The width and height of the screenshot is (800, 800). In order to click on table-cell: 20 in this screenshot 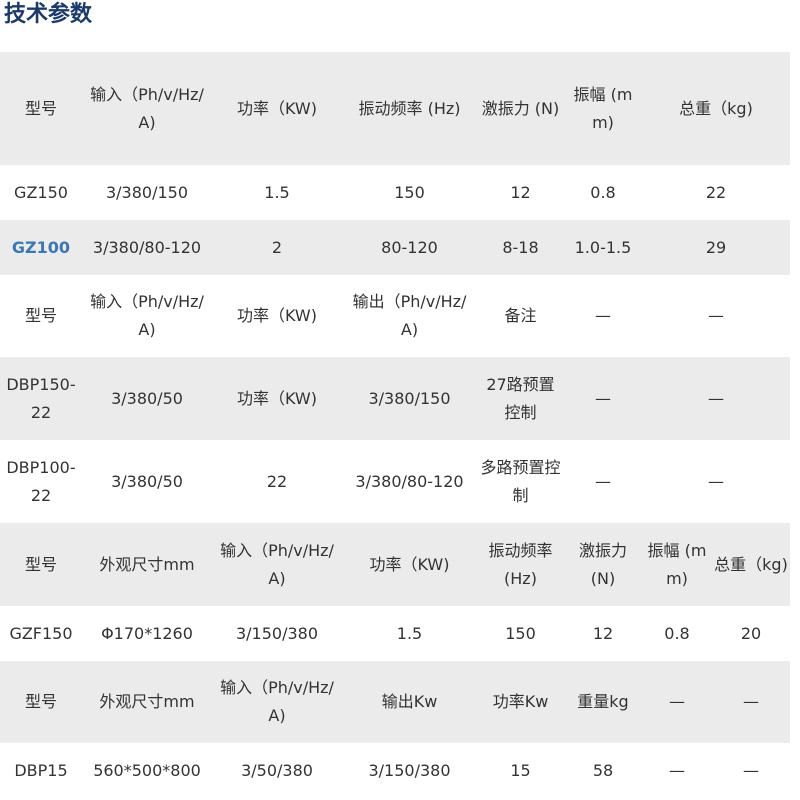, I will do `click(751, 633)`.